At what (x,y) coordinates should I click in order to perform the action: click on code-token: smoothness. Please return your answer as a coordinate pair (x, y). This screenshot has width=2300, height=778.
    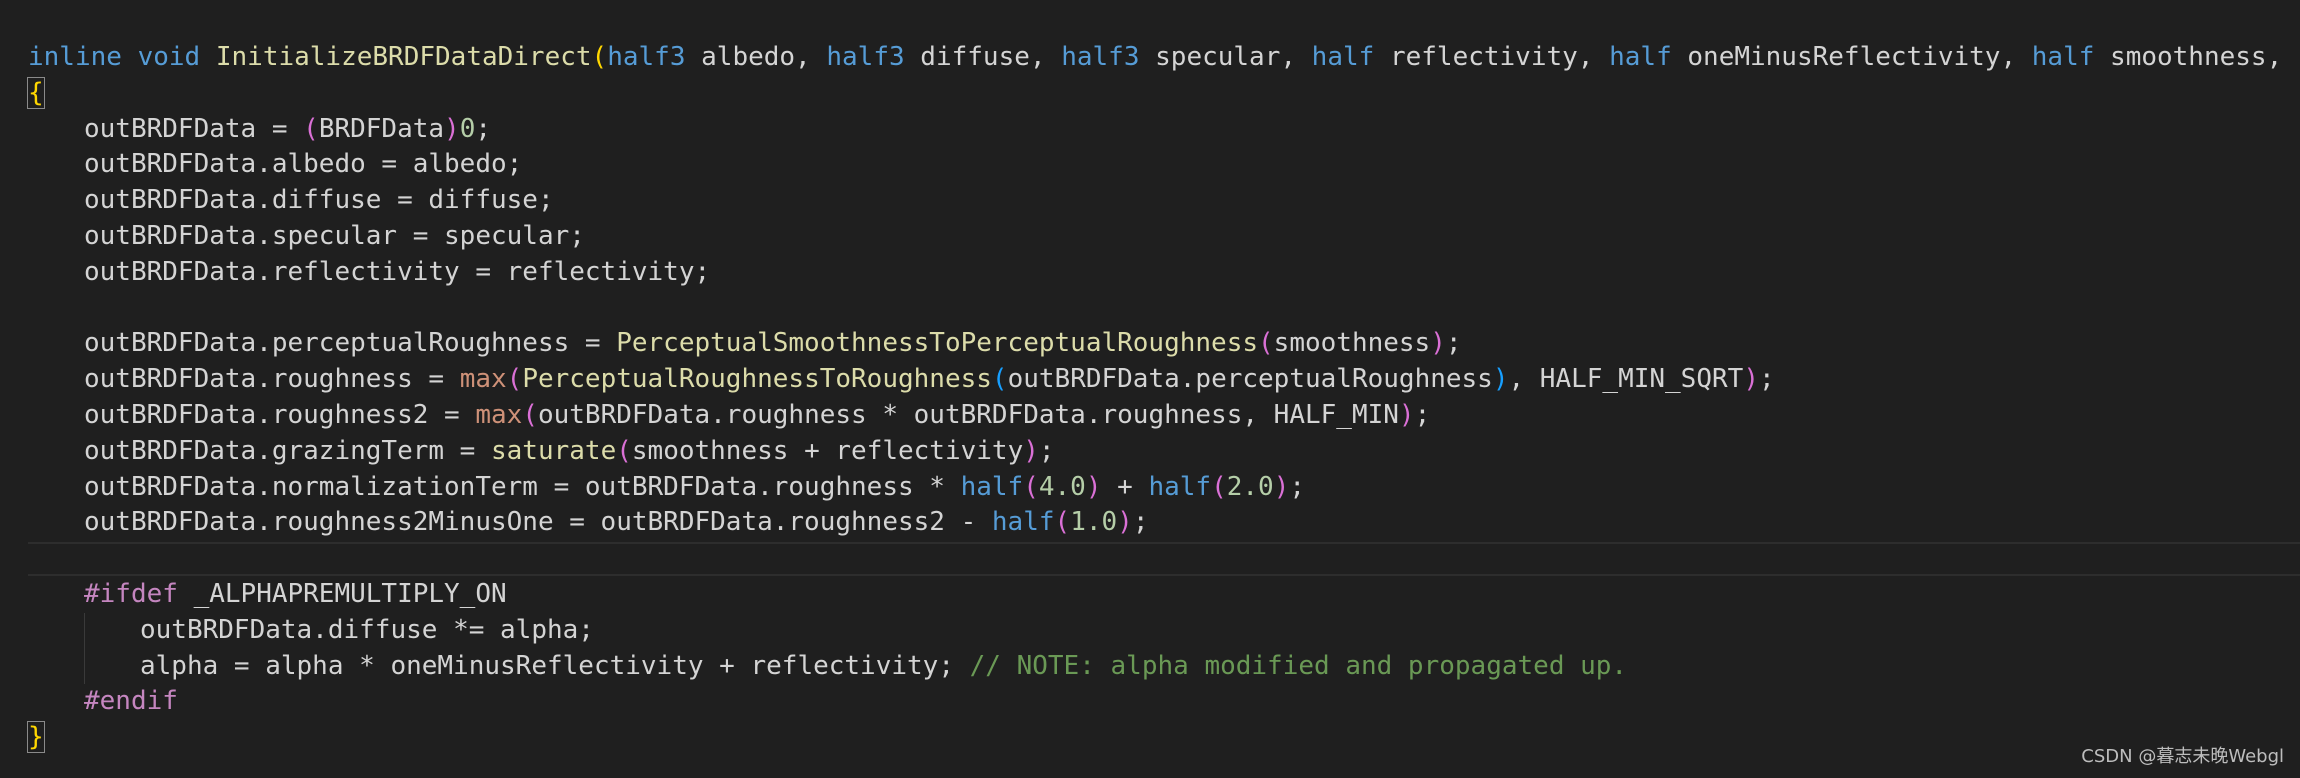
    Looking at the image, I should click on (1352, 343).